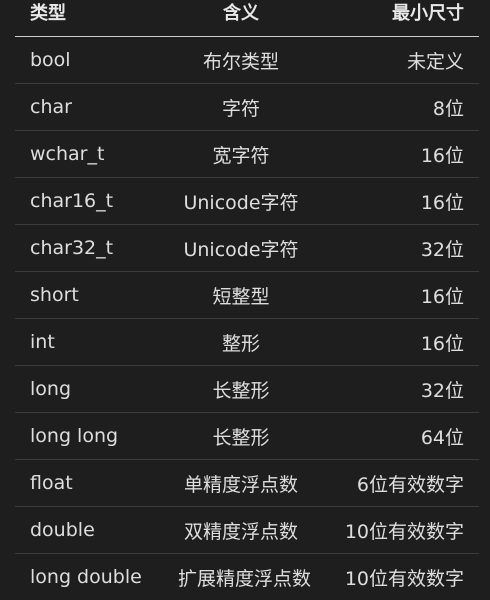 This screenshot has width=490, height=600. Describe the element at coordinates (241, 154) in the screenshot. I see `cell-meaning: 宽字符` at that location.